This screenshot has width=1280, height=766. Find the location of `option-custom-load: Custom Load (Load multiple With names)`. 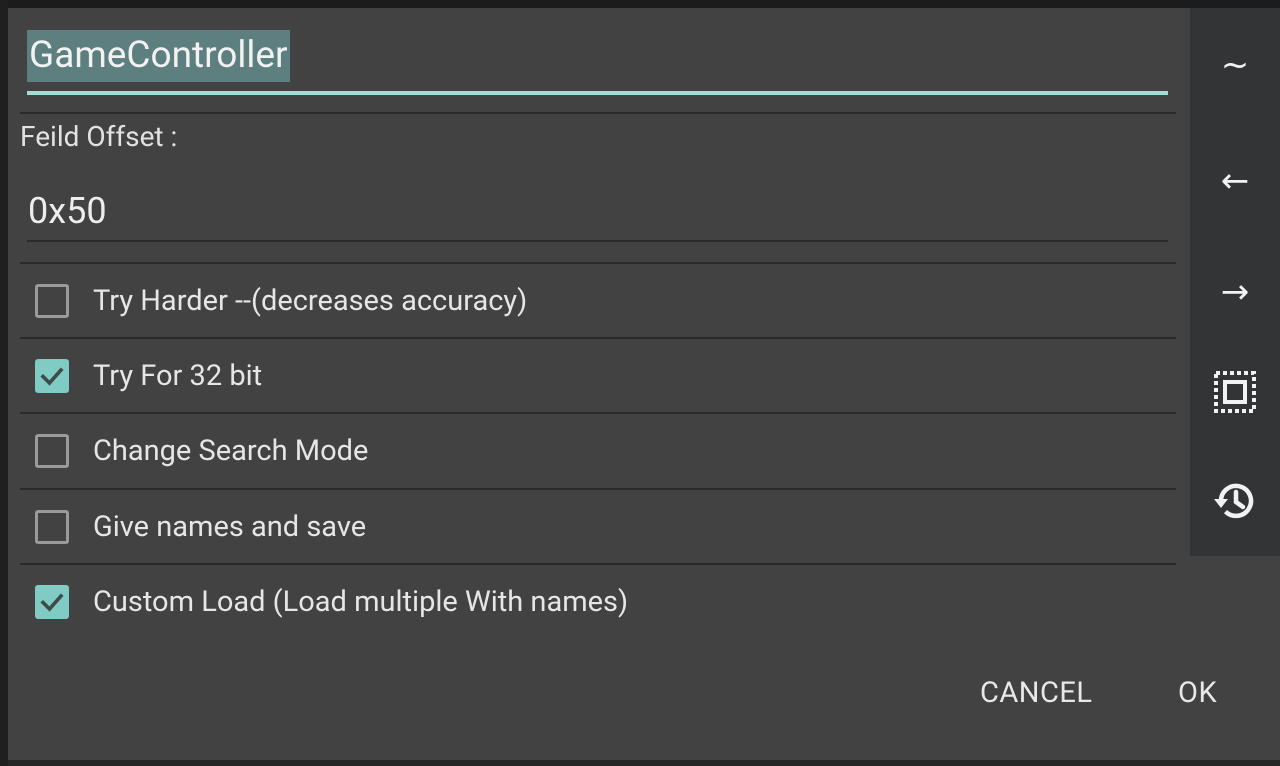

option-custom-load: Custom Load (Load multiple With names) is located at coordinates (598, 602).